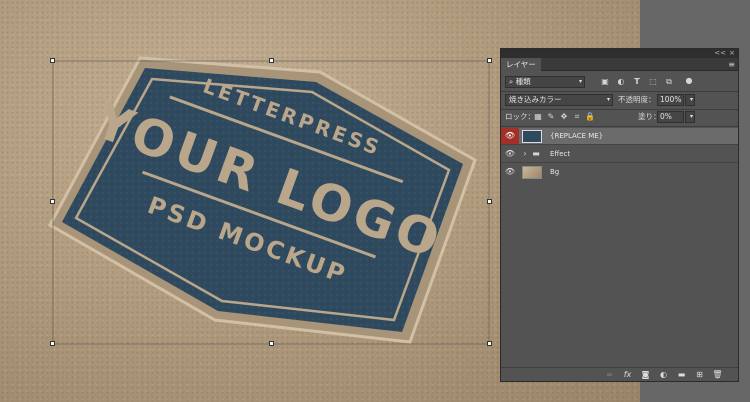  What do you see at coordinates (521, 64) in the screenshot?
I see `tab-layers: レイヤー` at bounding box center [521, 64].